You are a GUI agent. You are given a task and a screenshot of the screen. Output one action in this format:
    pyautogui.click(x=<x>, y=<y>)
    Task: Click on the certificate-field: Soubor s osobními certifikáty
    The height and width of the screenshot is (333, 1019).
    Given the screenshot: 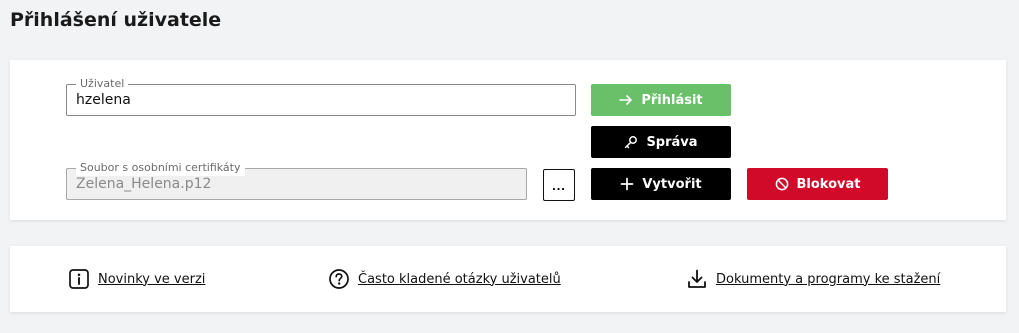 What is the action you would take?
    pyautogui.click(x=296, y=180)
    